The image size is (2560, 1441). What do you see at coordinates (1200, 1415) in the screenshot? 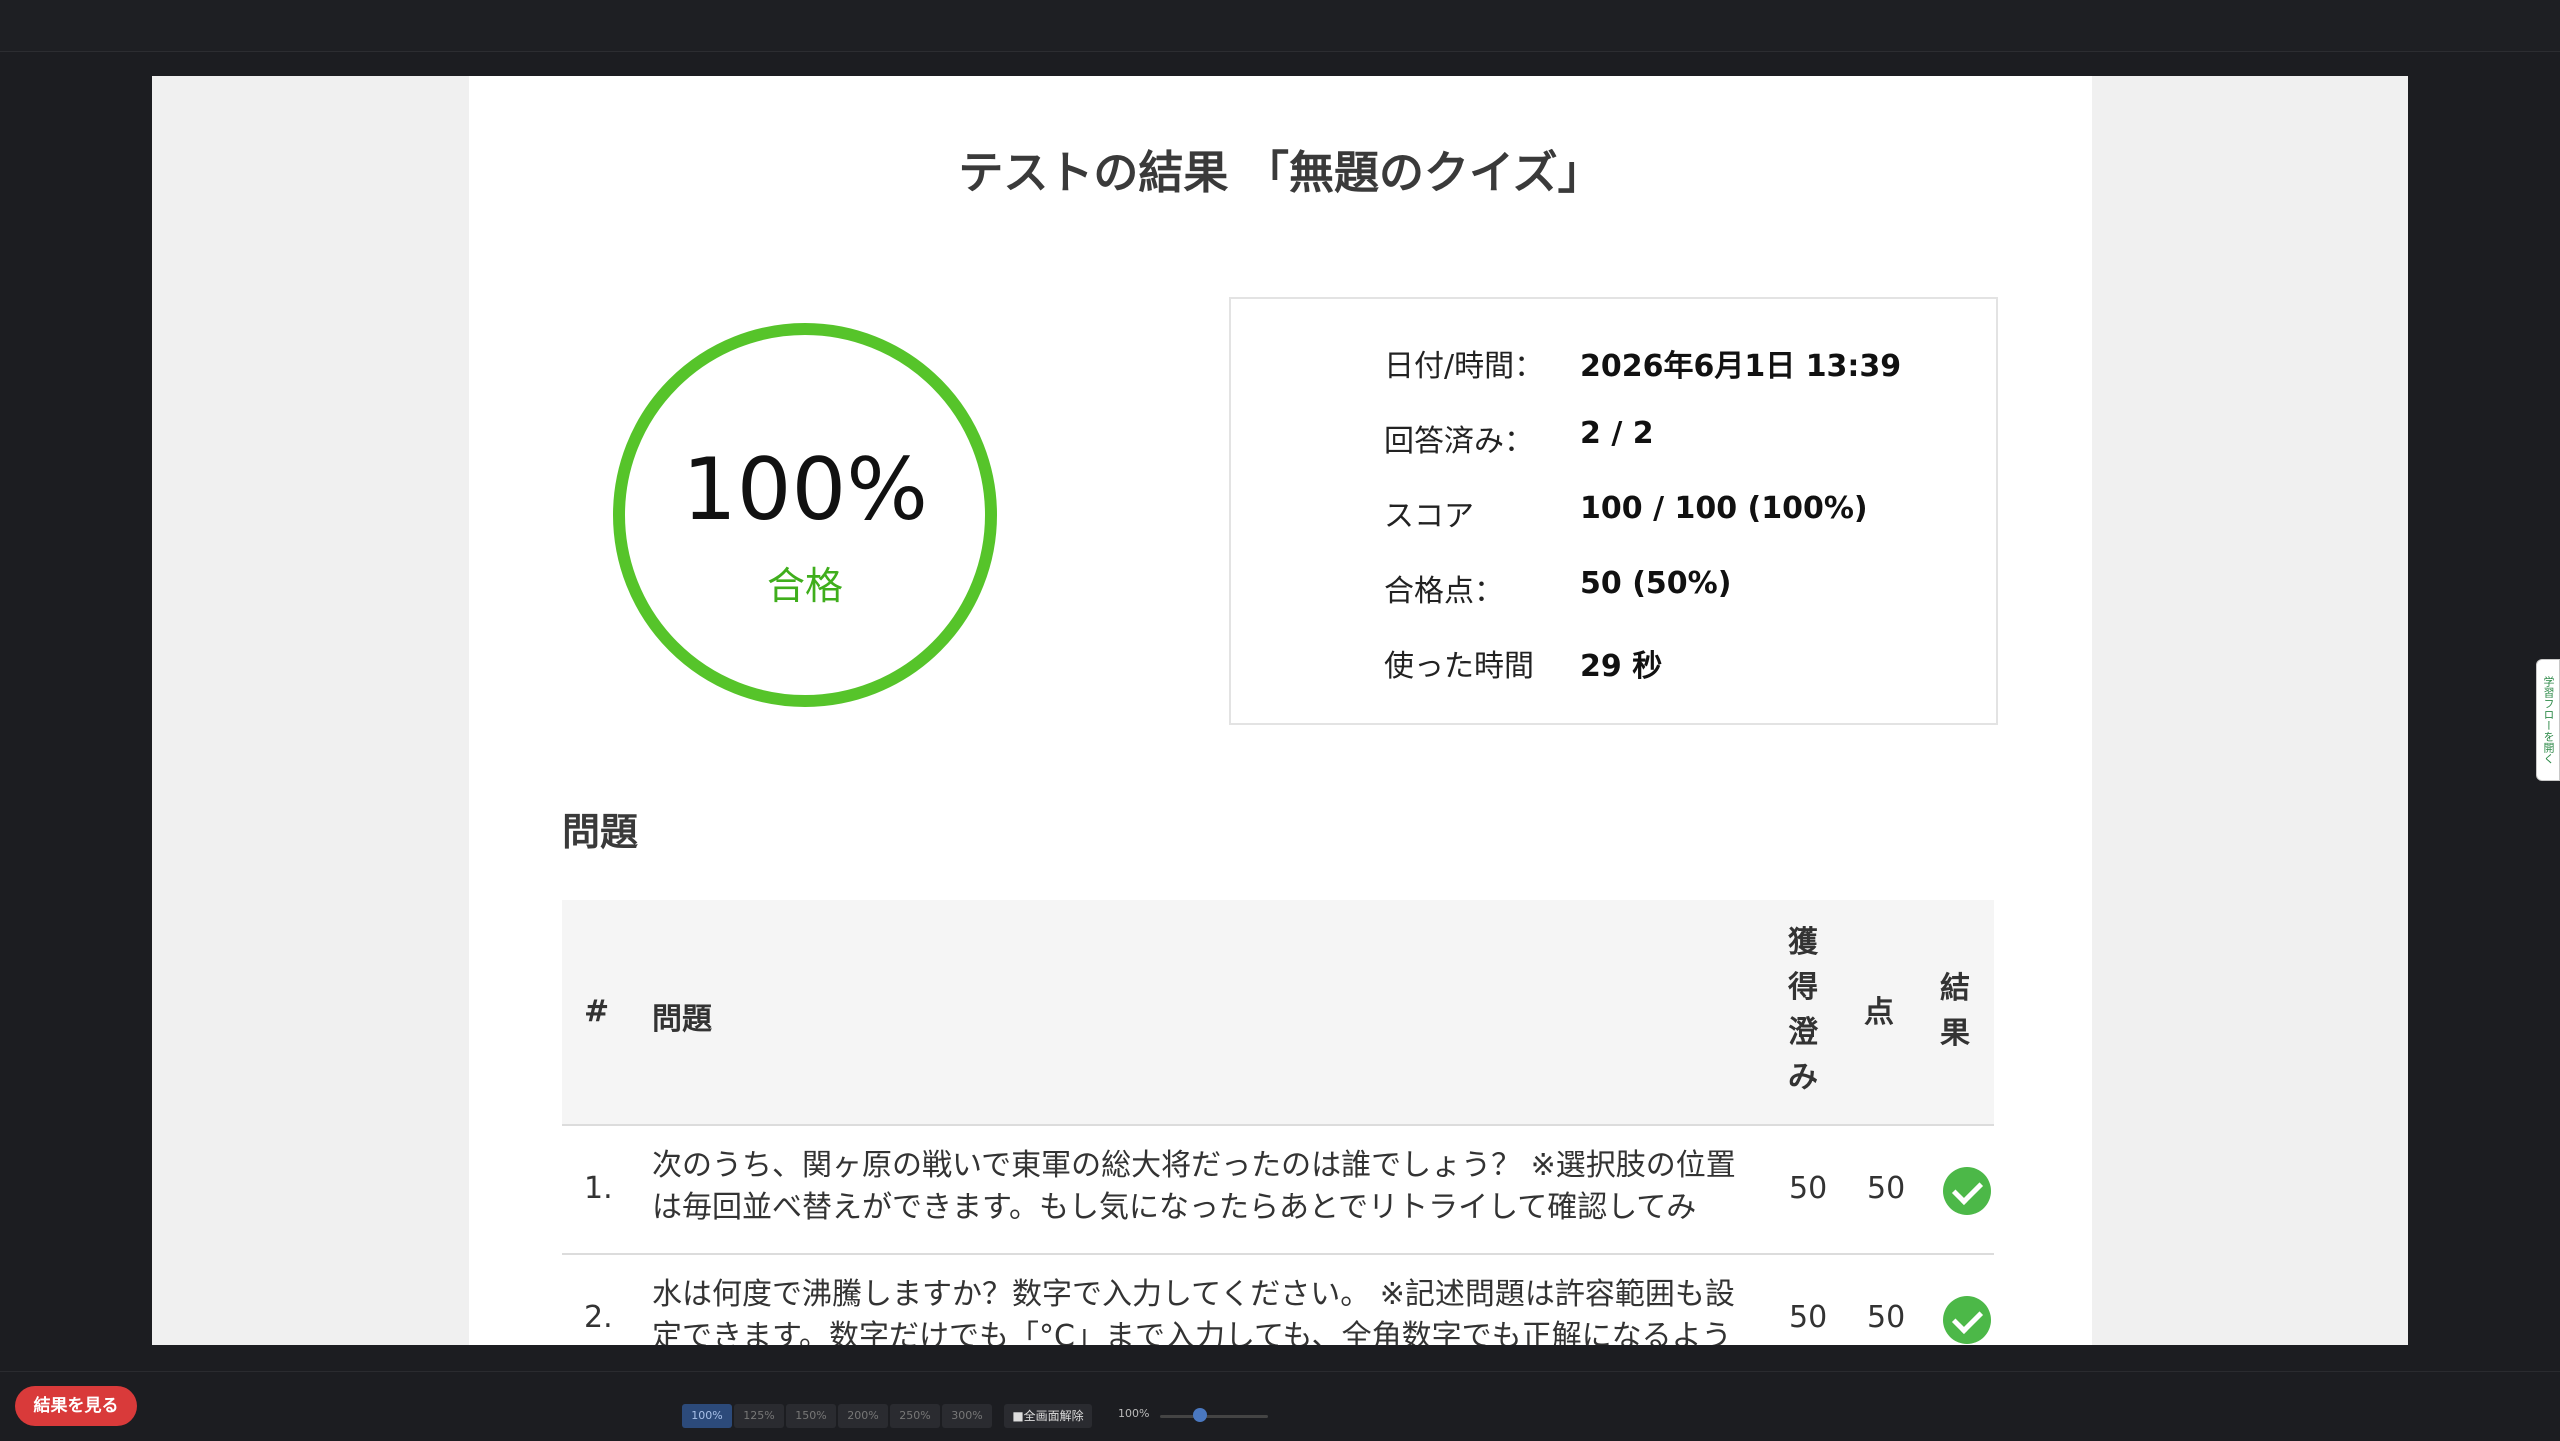
I see `zoom-slider-thumb` at bounding box center [1200, 1415].